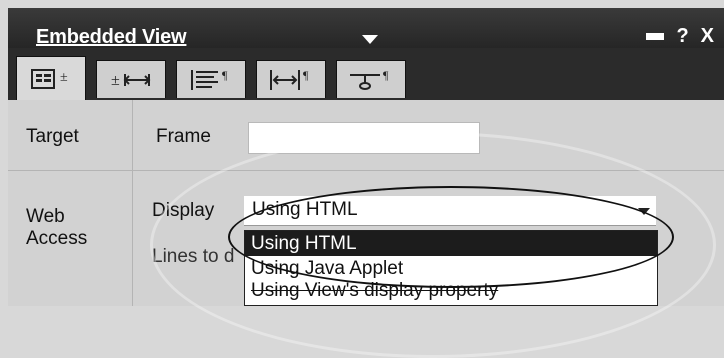 The image size is (724, 358). I want to click on tab-info: ±, so click(51, 78).